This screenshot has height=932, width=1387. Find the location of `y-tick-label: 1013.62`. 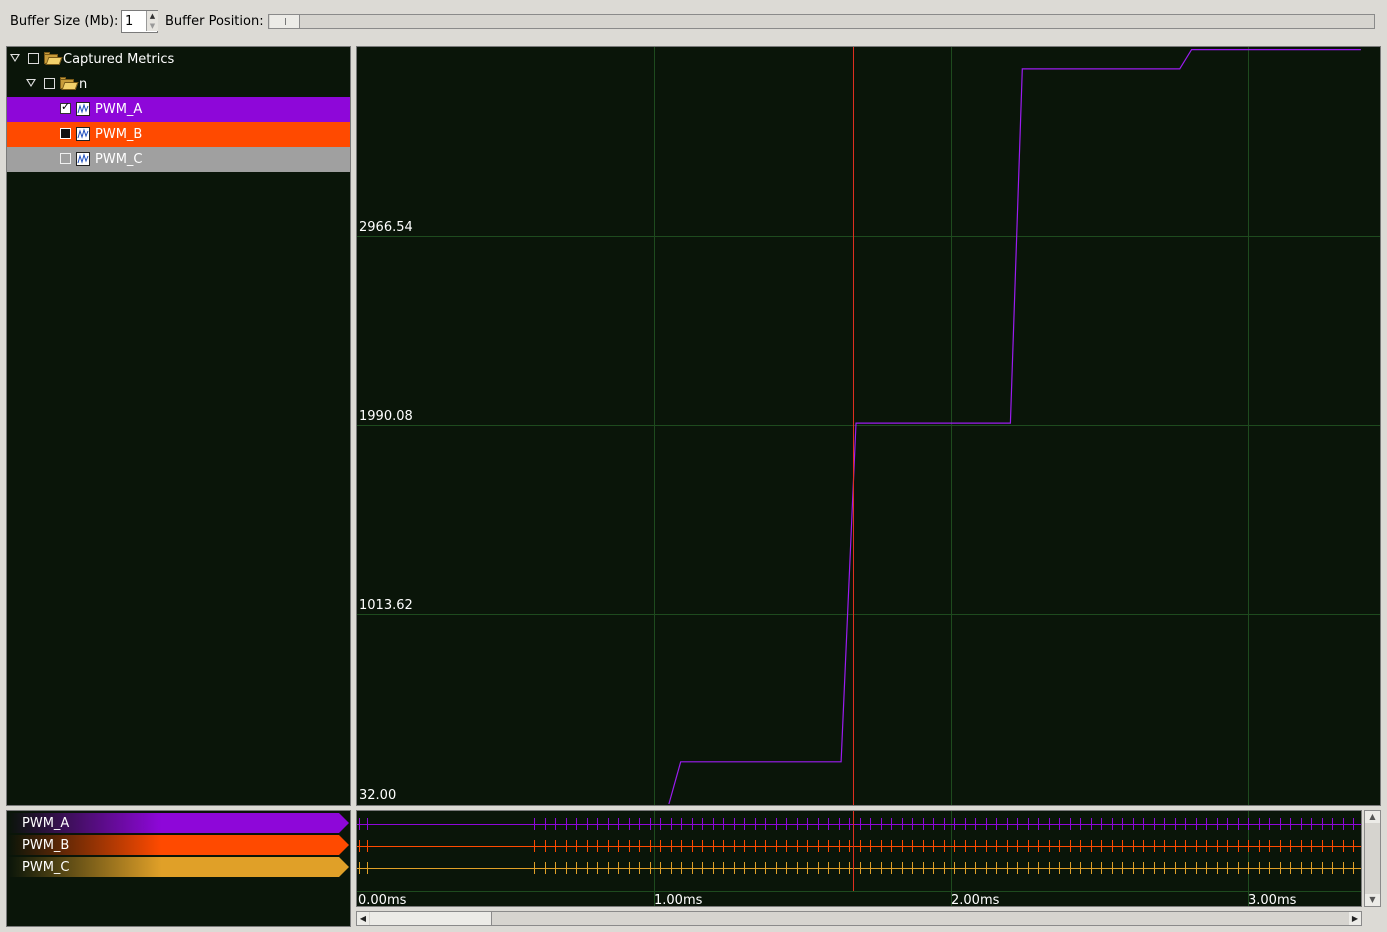

y-tick-label: 1013.62 is located at coordinates (386, 605).